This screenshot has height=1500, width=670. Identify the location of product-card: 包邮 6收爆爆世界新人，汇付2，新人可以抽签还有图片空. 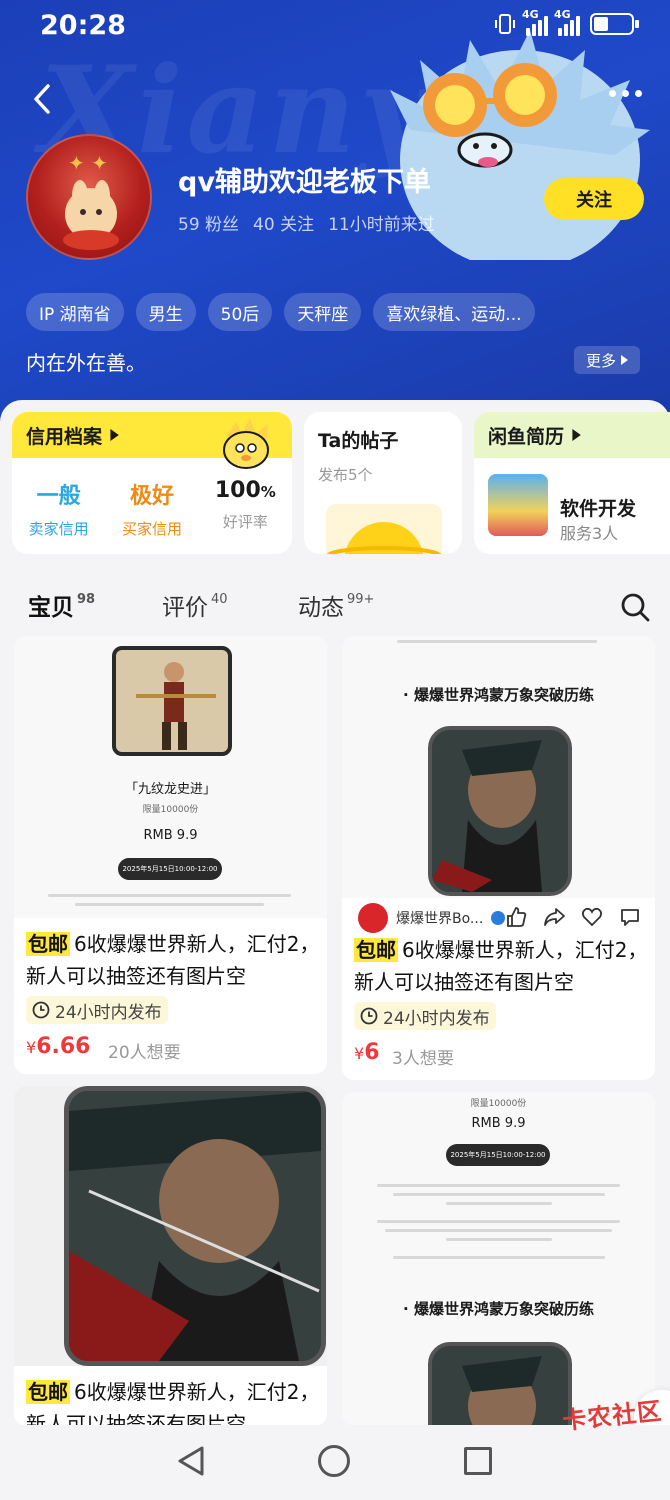
(170, 1256).